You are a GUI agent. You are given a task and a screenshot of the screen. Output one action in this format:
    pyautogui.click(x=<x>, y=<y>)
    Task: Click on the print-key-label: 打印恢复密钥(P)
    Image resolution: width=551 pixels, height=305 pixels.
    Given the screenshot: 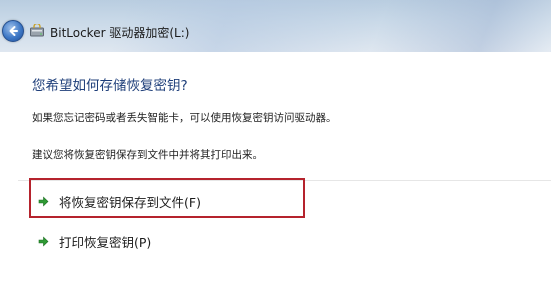 What is the action you would take?
    pyautogui.click(x=105, y=242)
    